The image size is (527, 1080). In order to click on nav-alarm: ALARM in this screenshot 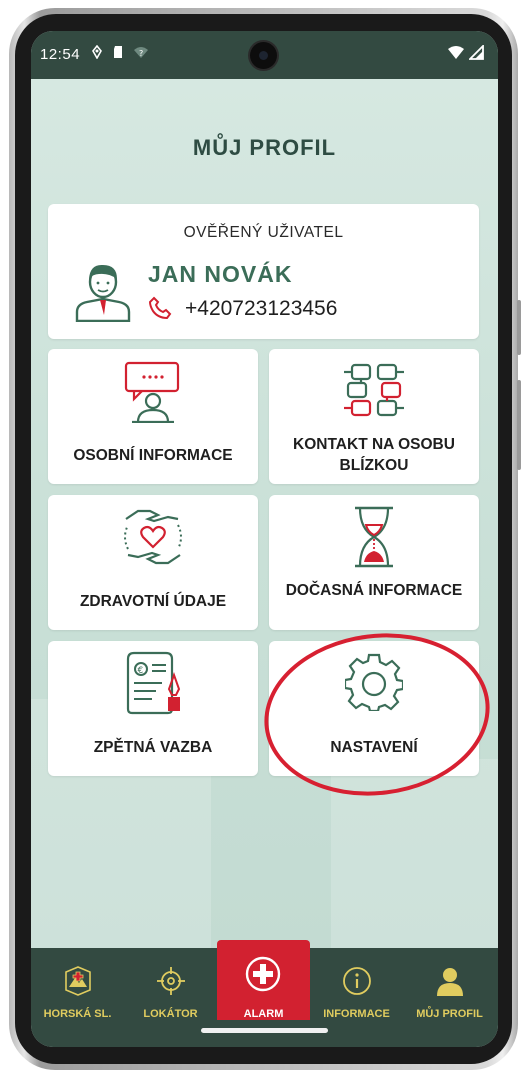, I will do `click(263, 980)`.